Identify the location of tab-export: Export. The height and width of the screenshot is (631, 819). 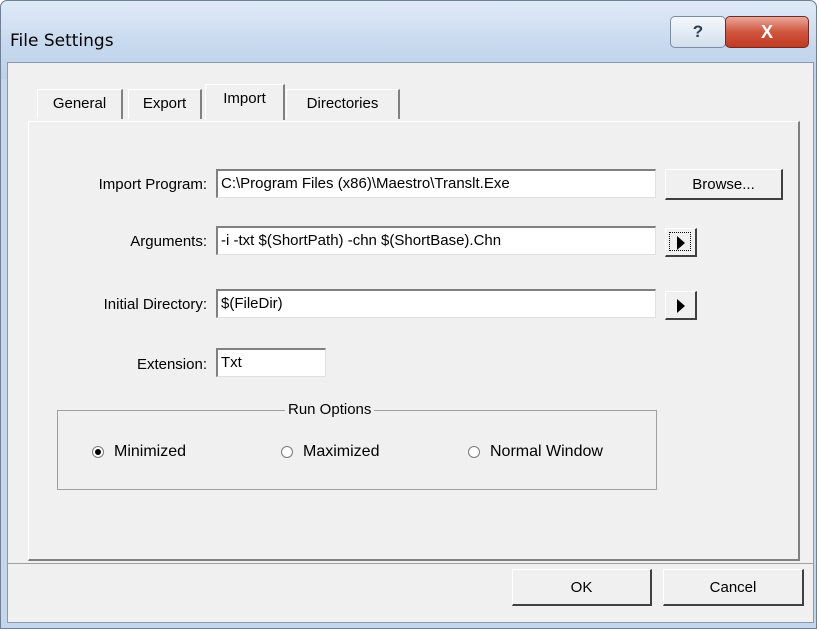
(165, 104).